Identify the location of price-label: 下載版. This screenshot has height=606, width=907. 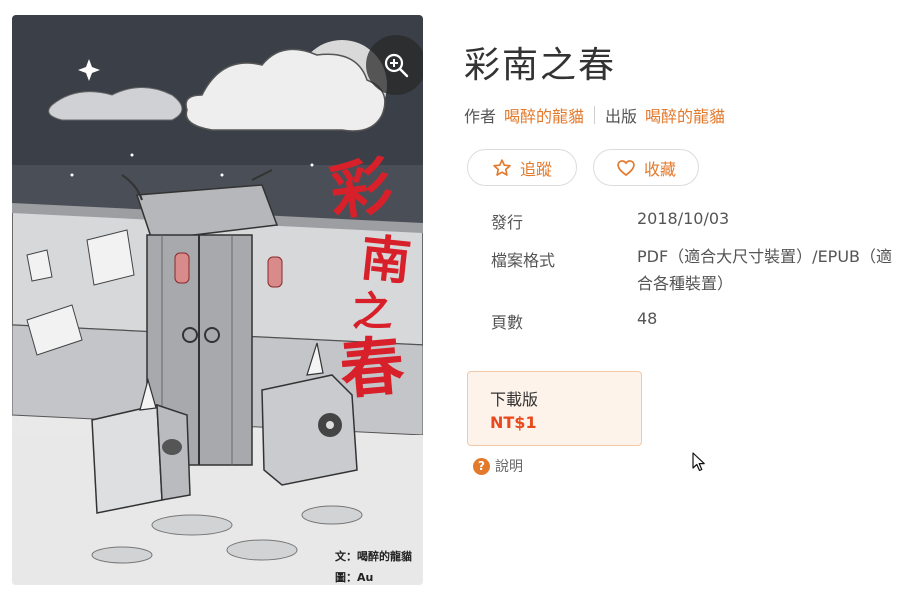
(514, 399).